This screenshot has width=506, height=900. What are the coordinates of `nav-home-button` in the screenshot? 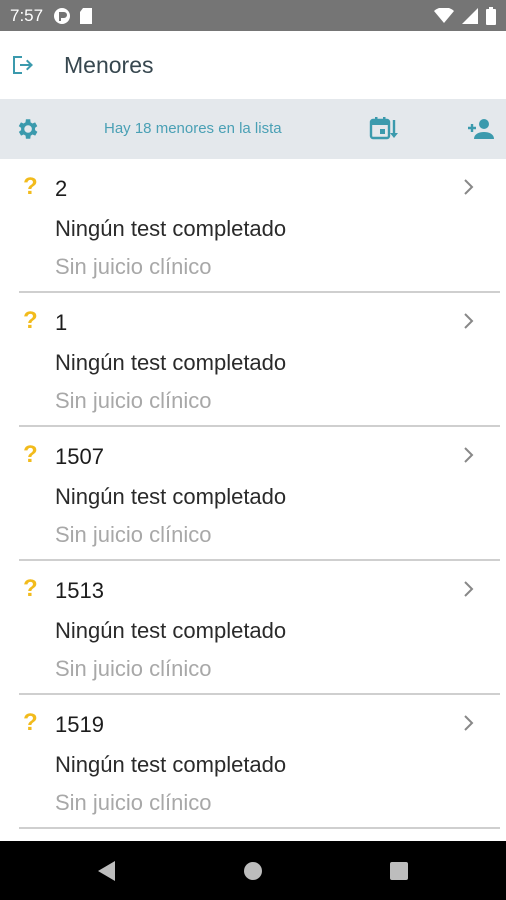 It's located at (253, 870).